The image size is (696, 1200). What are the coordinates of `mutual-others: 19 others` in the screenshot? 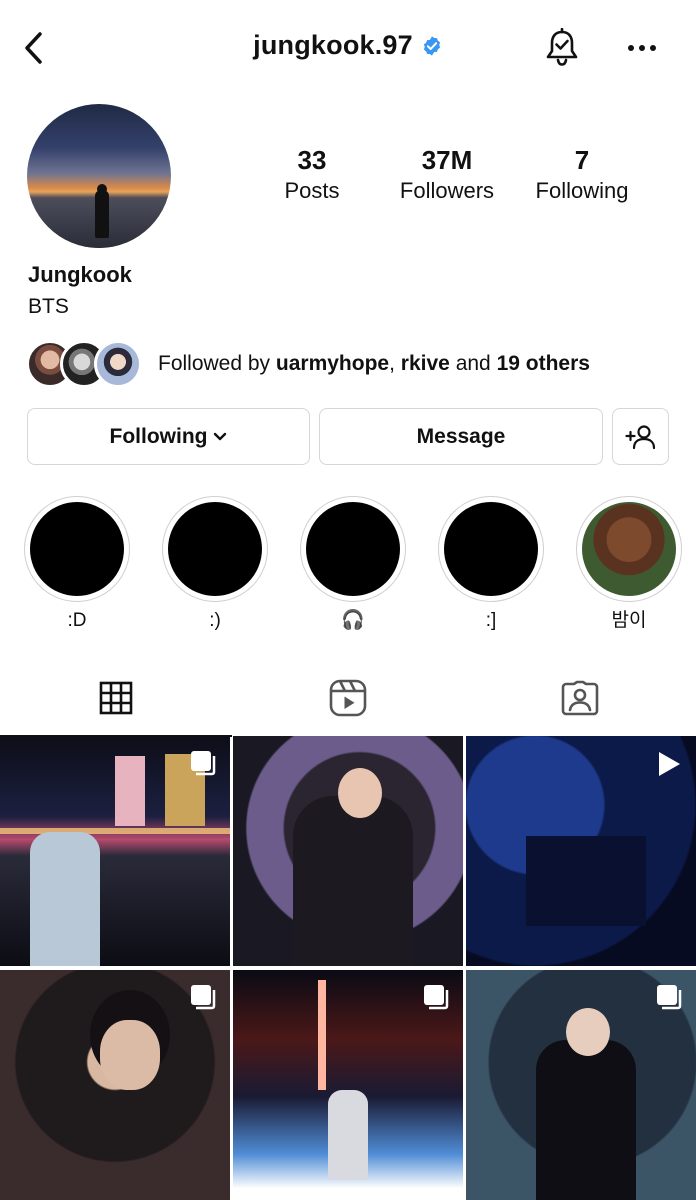 It's located at (543, 363).